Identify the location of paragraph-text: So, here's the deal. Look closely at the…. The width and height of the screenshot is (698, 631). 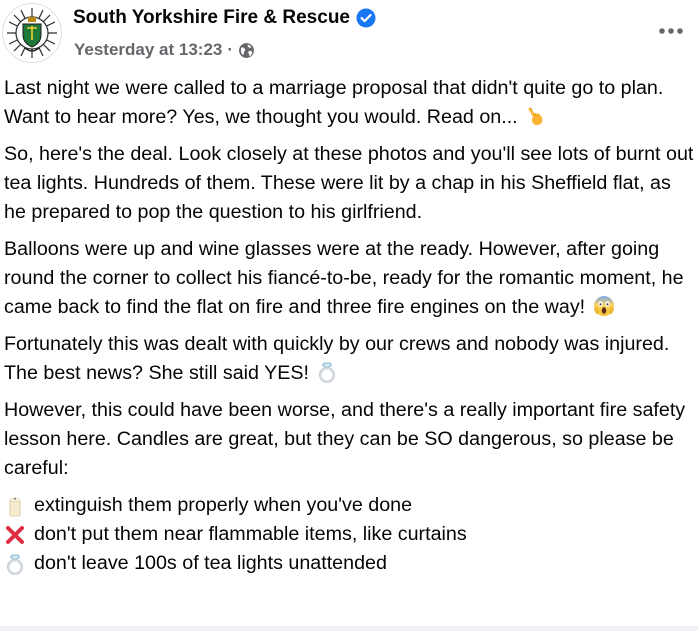
(349, 183).